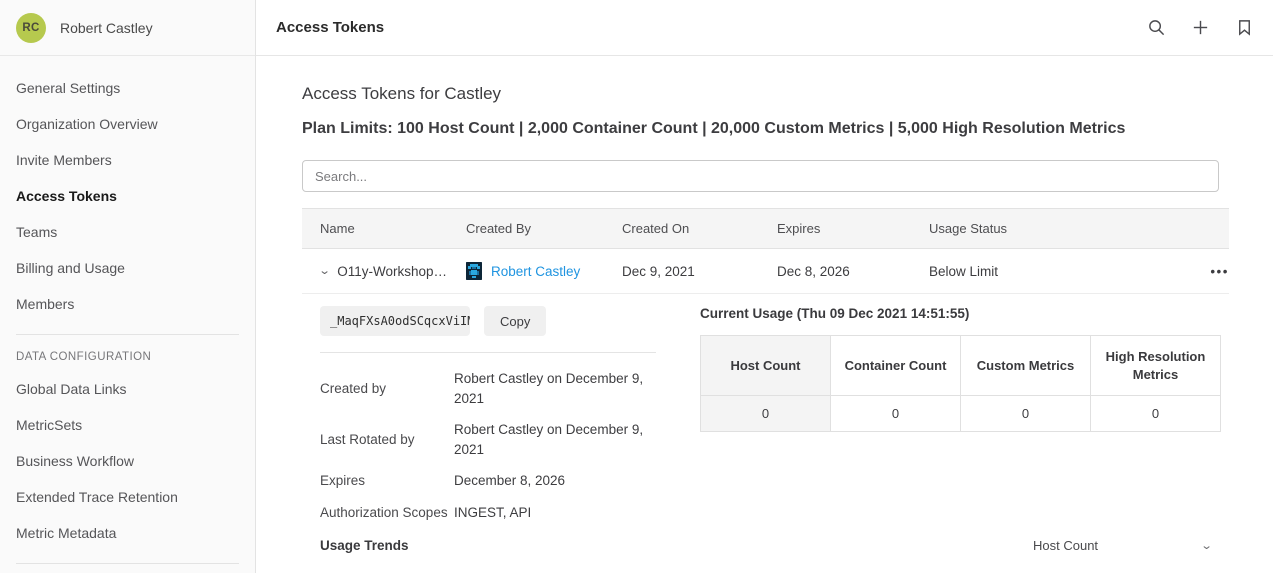 Image resolution: width=1273 pixels, height=573 pixels. I want to click on column-header-name: Name, so click(384, 228).